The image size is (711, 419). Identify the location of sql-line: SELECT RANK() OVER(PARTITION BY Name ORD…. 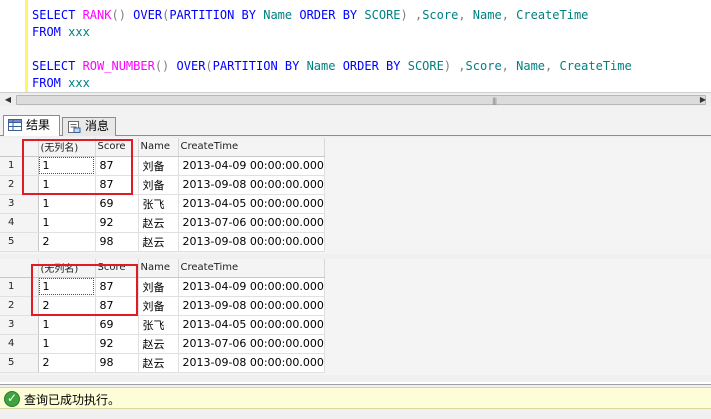
(332, 15).